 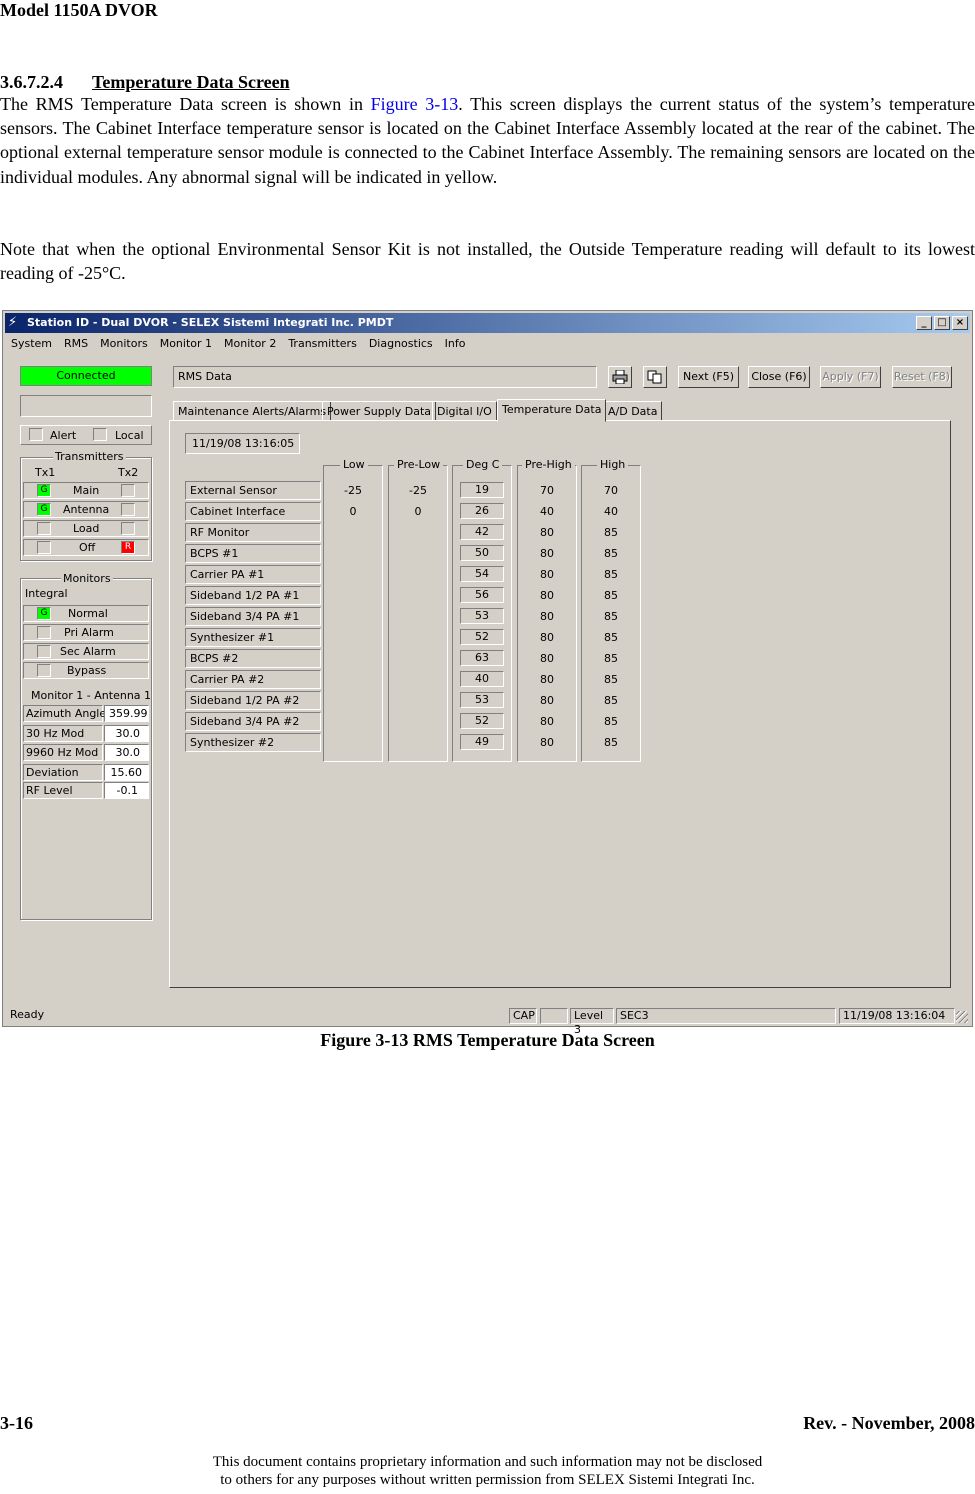 What do you see at coordinates (45, 472) in the screenshot?
I see `tx1-label: Tx1` at bounding box center [45, 472].